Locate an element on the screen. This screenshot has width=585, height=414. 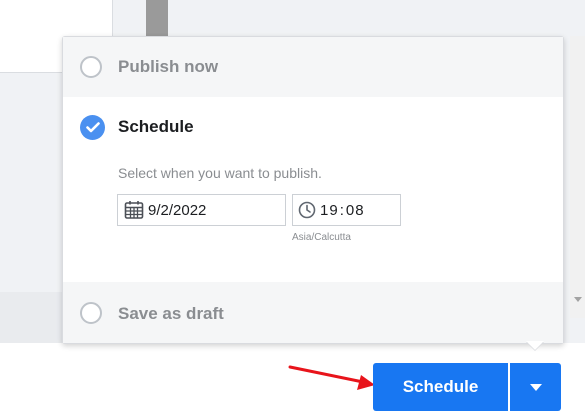
popup-caret is located at coordinates (535, 345).